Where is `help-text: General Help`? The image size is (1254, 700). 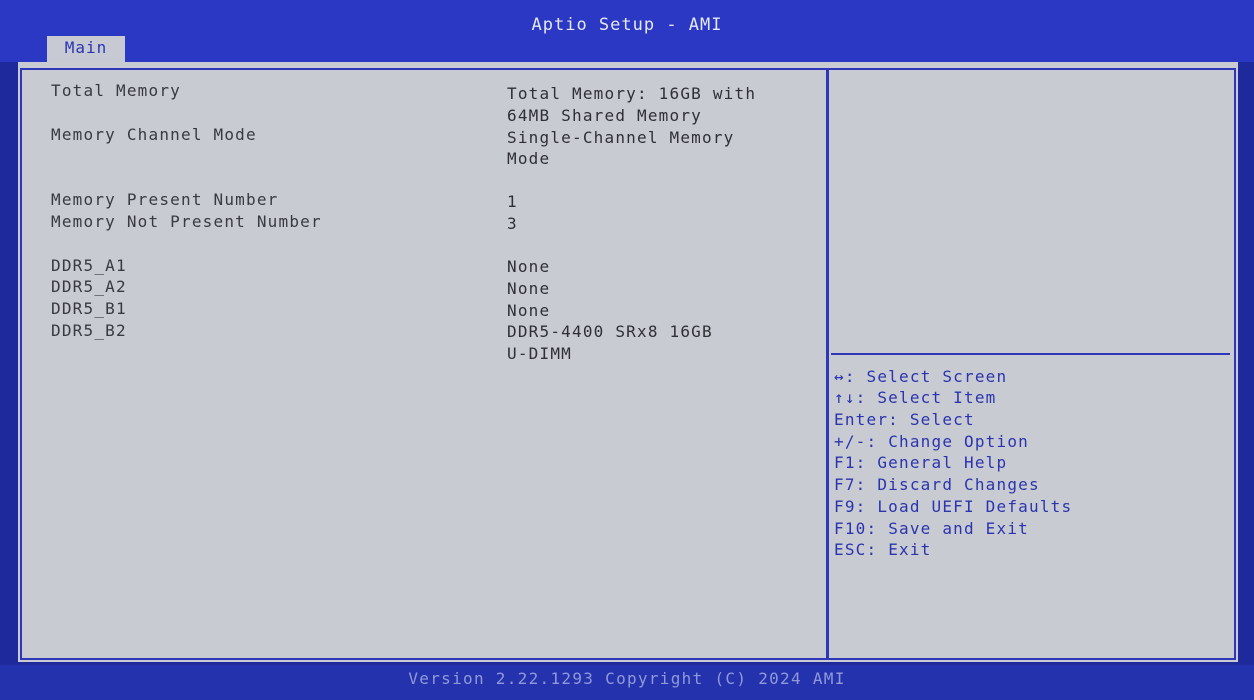 help-text: General Help is located at coordinates (942, 462).